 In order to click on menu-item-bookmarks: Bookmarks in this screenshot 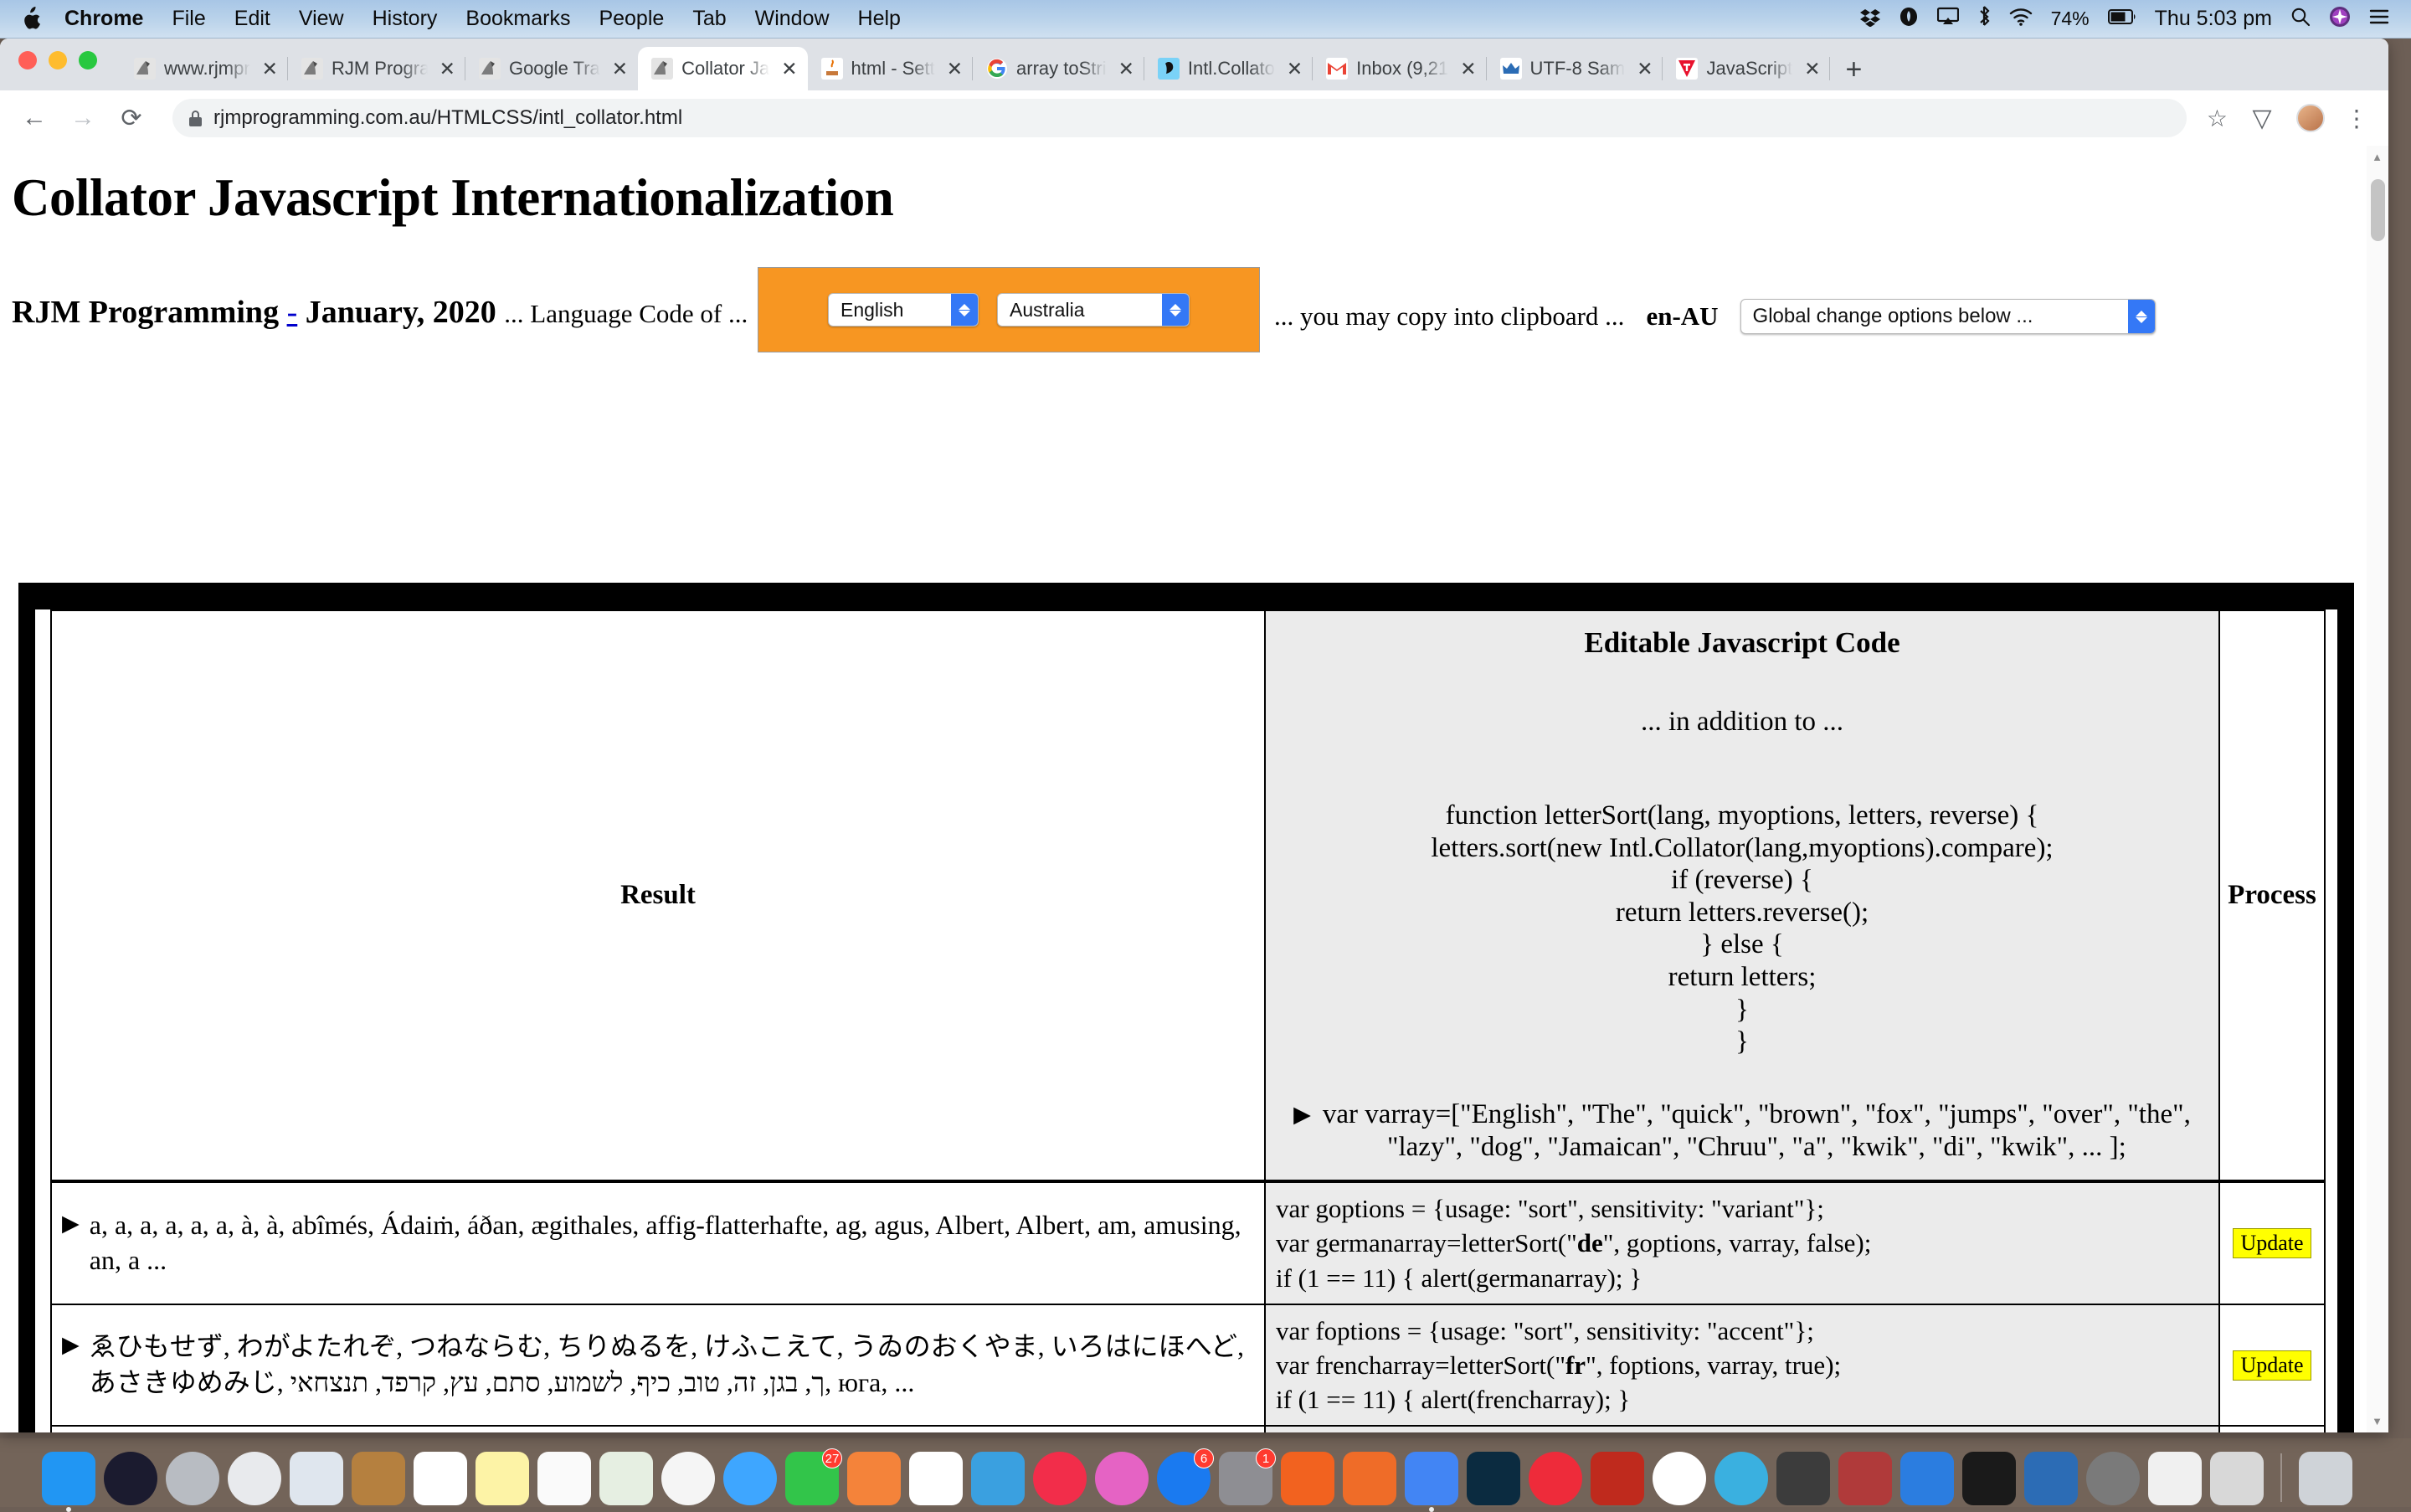, I will do `click(517, 19)`.